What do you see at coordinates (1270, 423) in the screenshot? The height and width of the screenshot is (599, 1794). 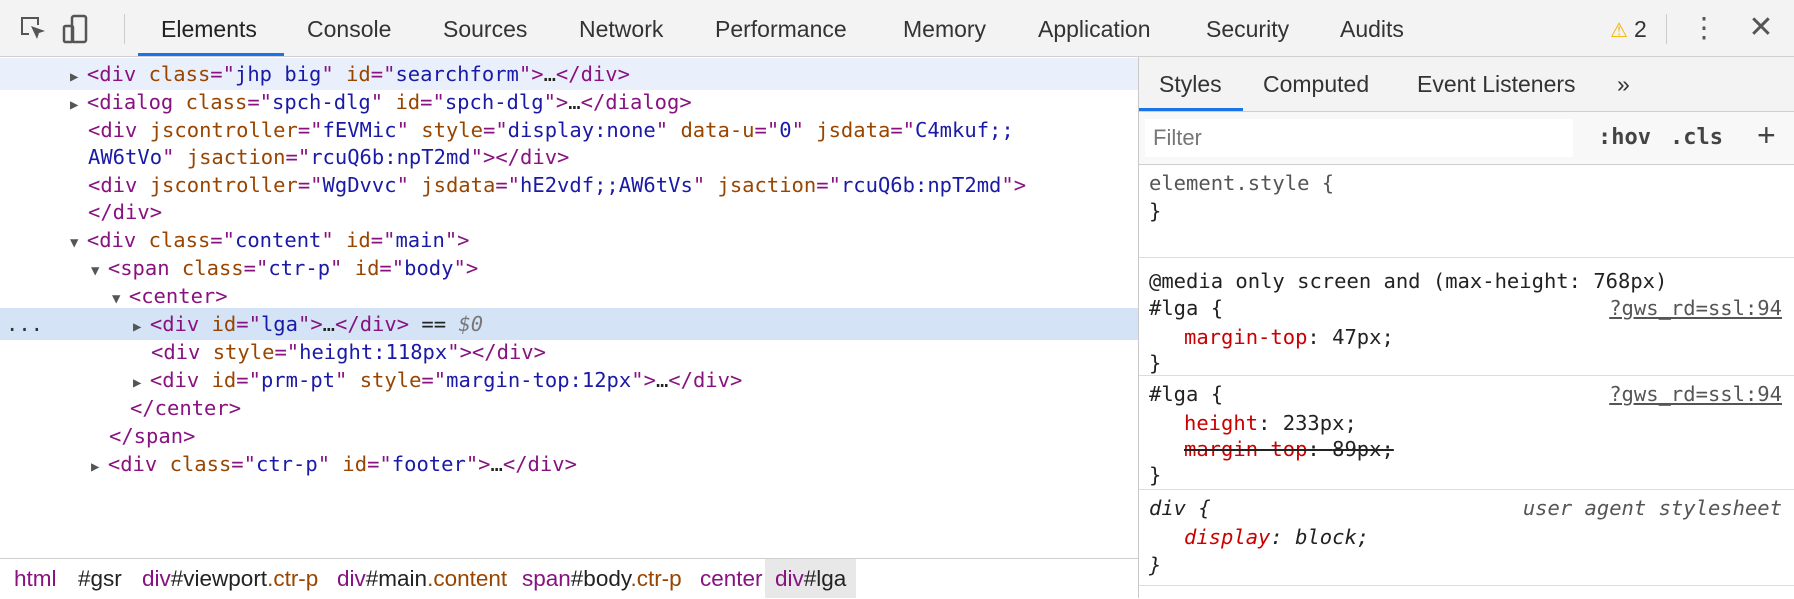 I see `css-declaration: height: 233px;` at bounding box center [1270, 423].